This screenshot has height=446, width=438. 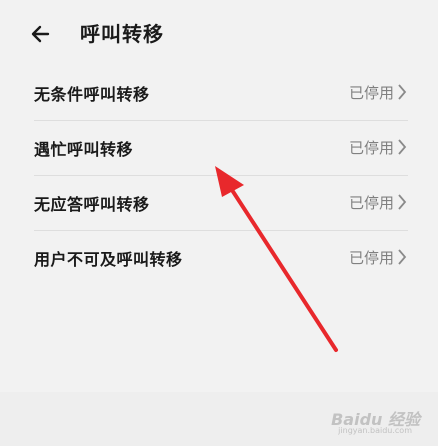 I want to click on top-bar: 呼叫转移, so click(x=219, y=33).